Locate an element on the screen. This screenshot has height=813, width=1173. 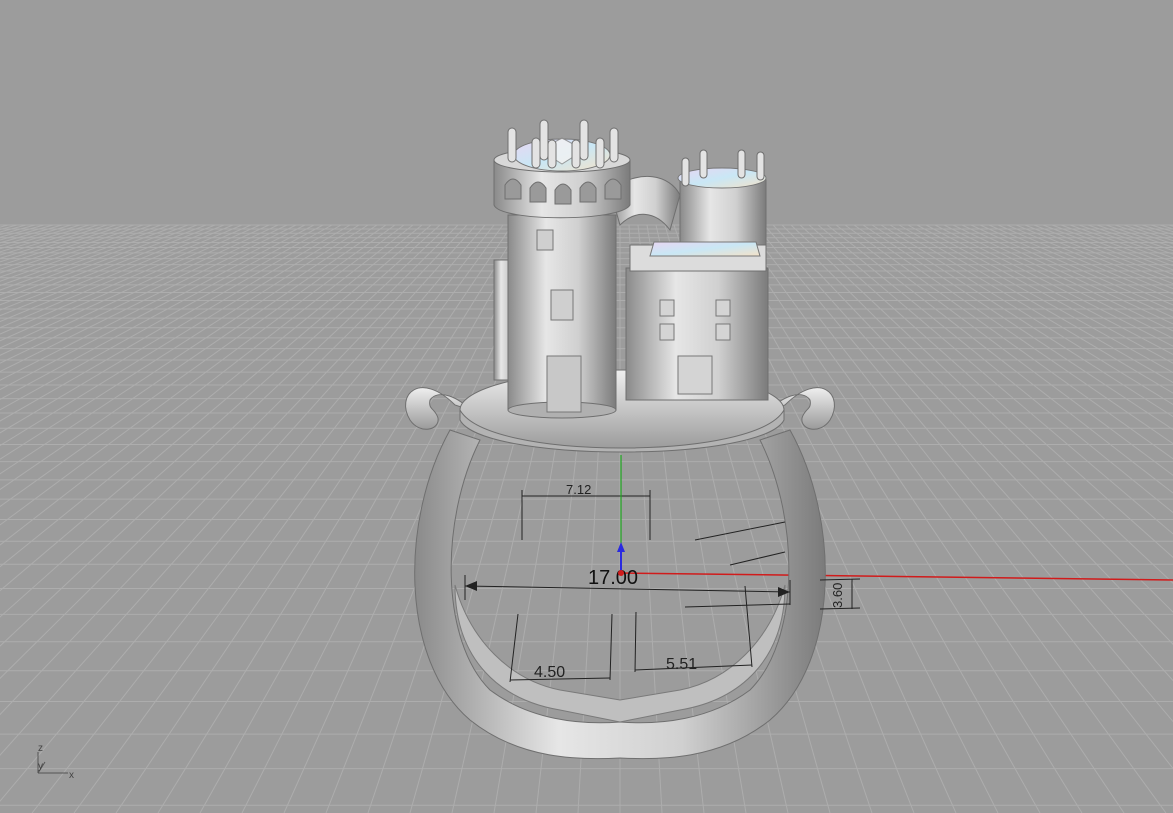
tower-window-middle is located at coordinates (562, 305).